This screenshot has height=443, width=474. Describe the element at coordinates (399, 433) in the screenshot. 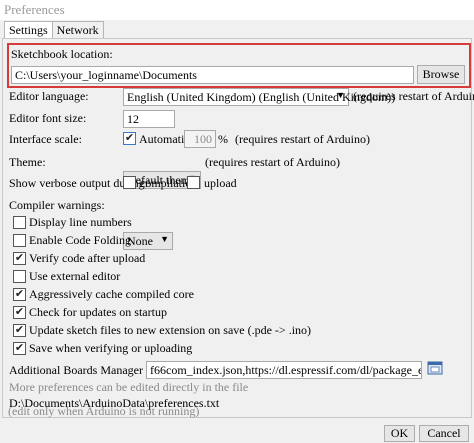

I see `ok-button: OK` at that location.